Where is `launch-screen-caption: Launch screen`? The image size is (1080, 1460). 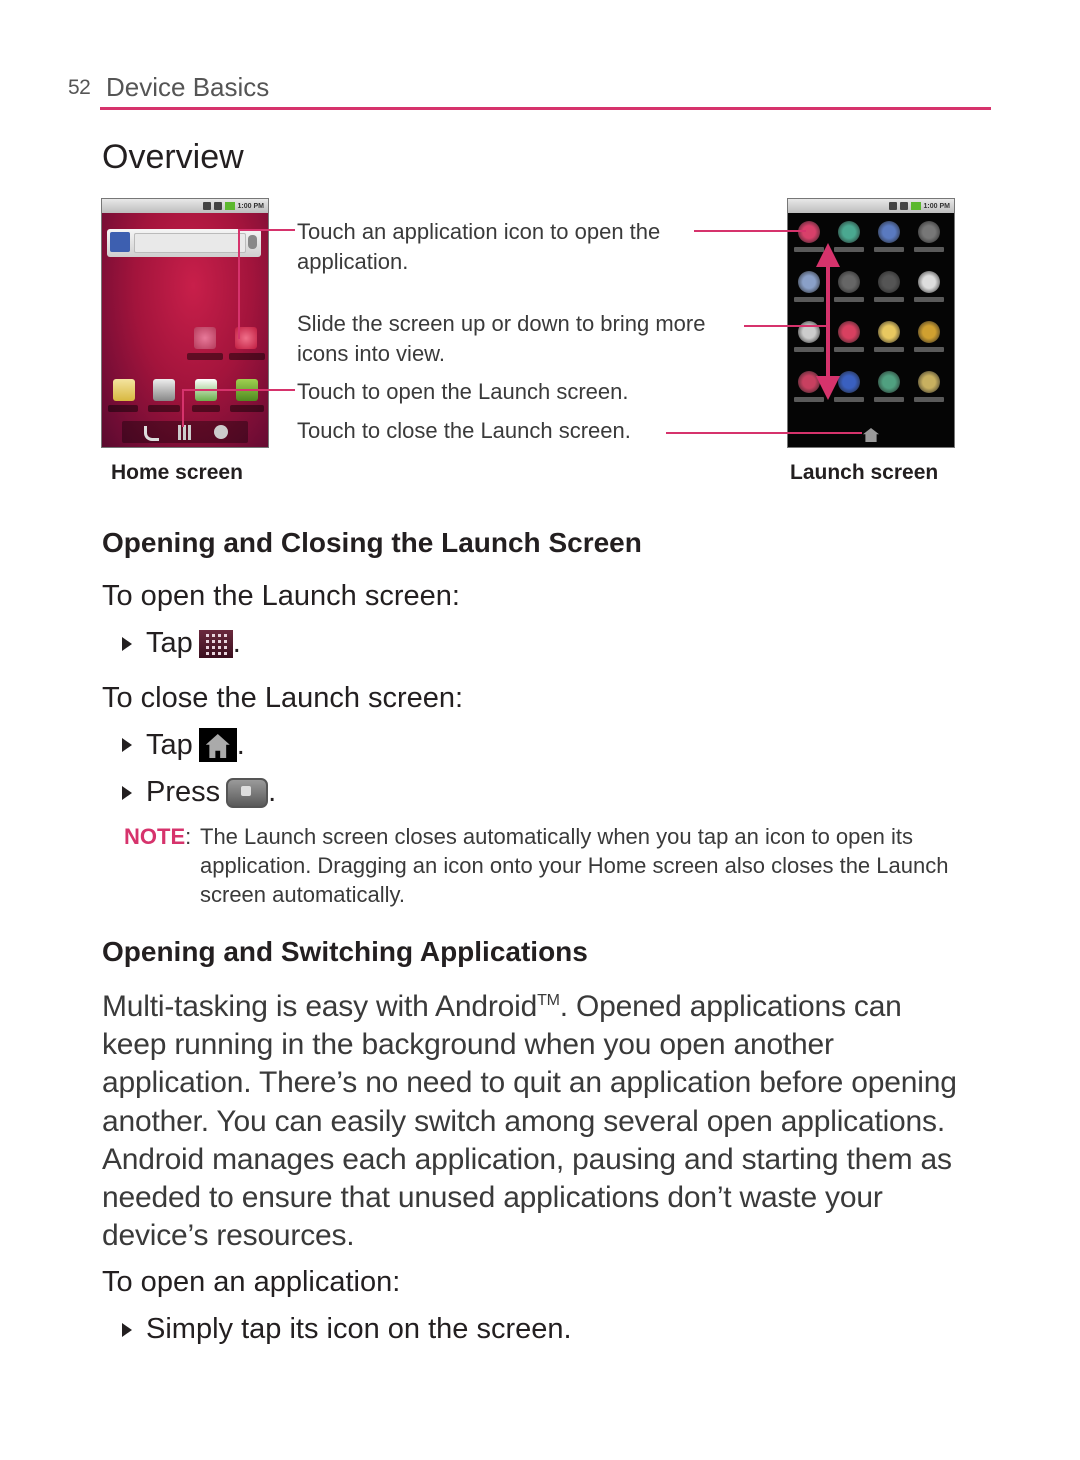 launch-screen-caption: Launch screen is located at coordinates (864, 472).